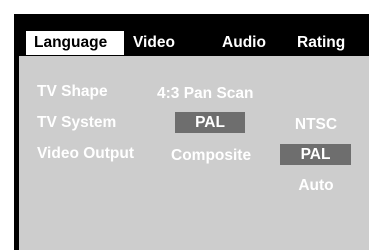  What do you see at coordinates (86, 153) in the screenshot?
I see `video-output-label: Video Output` at bounding box center [86, 153].